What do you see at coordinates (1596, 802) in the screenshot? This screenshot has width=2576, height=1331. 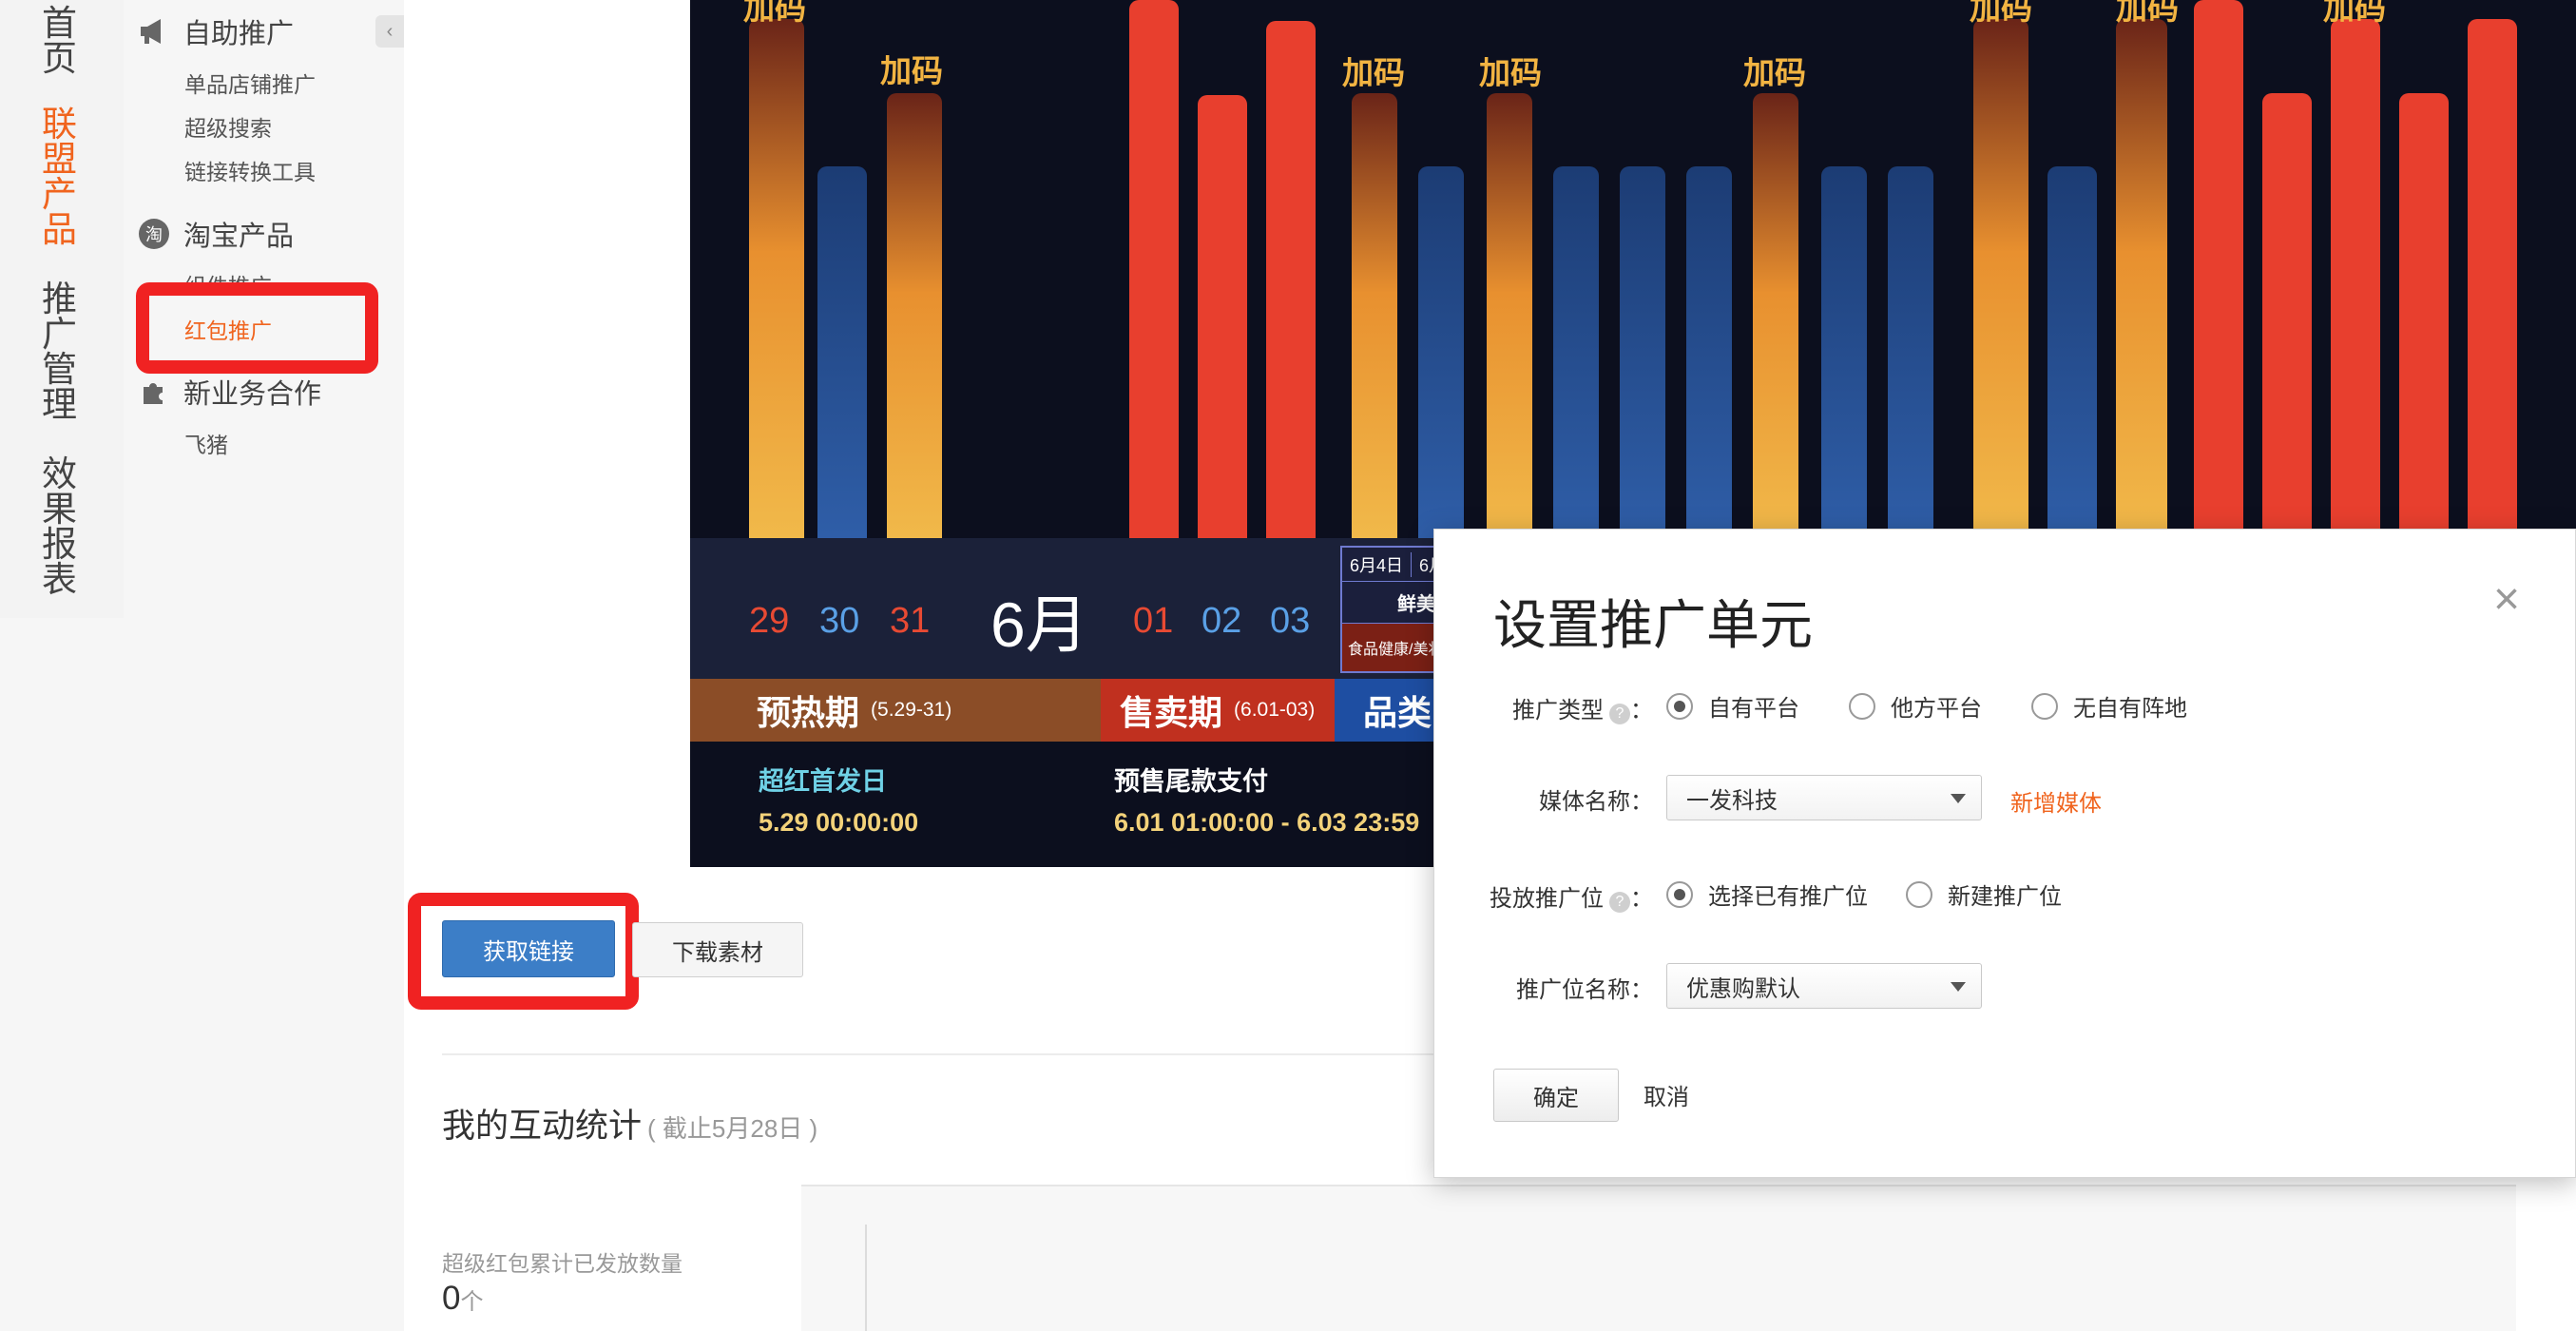 I see `media-name-label: 媒体名称：` at bounding box center [1596, 802].